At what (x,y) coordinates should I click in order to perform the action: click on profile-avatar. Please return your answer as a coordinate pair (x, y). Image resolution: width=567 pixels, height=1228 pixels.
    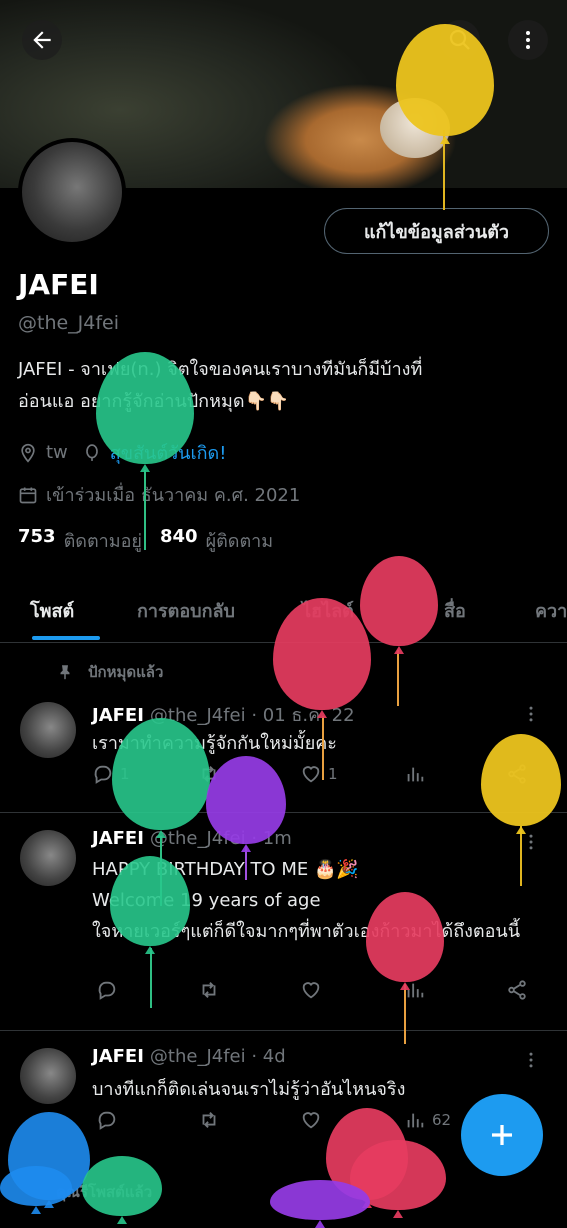
    Looking at the image, I should click on (72, 192).